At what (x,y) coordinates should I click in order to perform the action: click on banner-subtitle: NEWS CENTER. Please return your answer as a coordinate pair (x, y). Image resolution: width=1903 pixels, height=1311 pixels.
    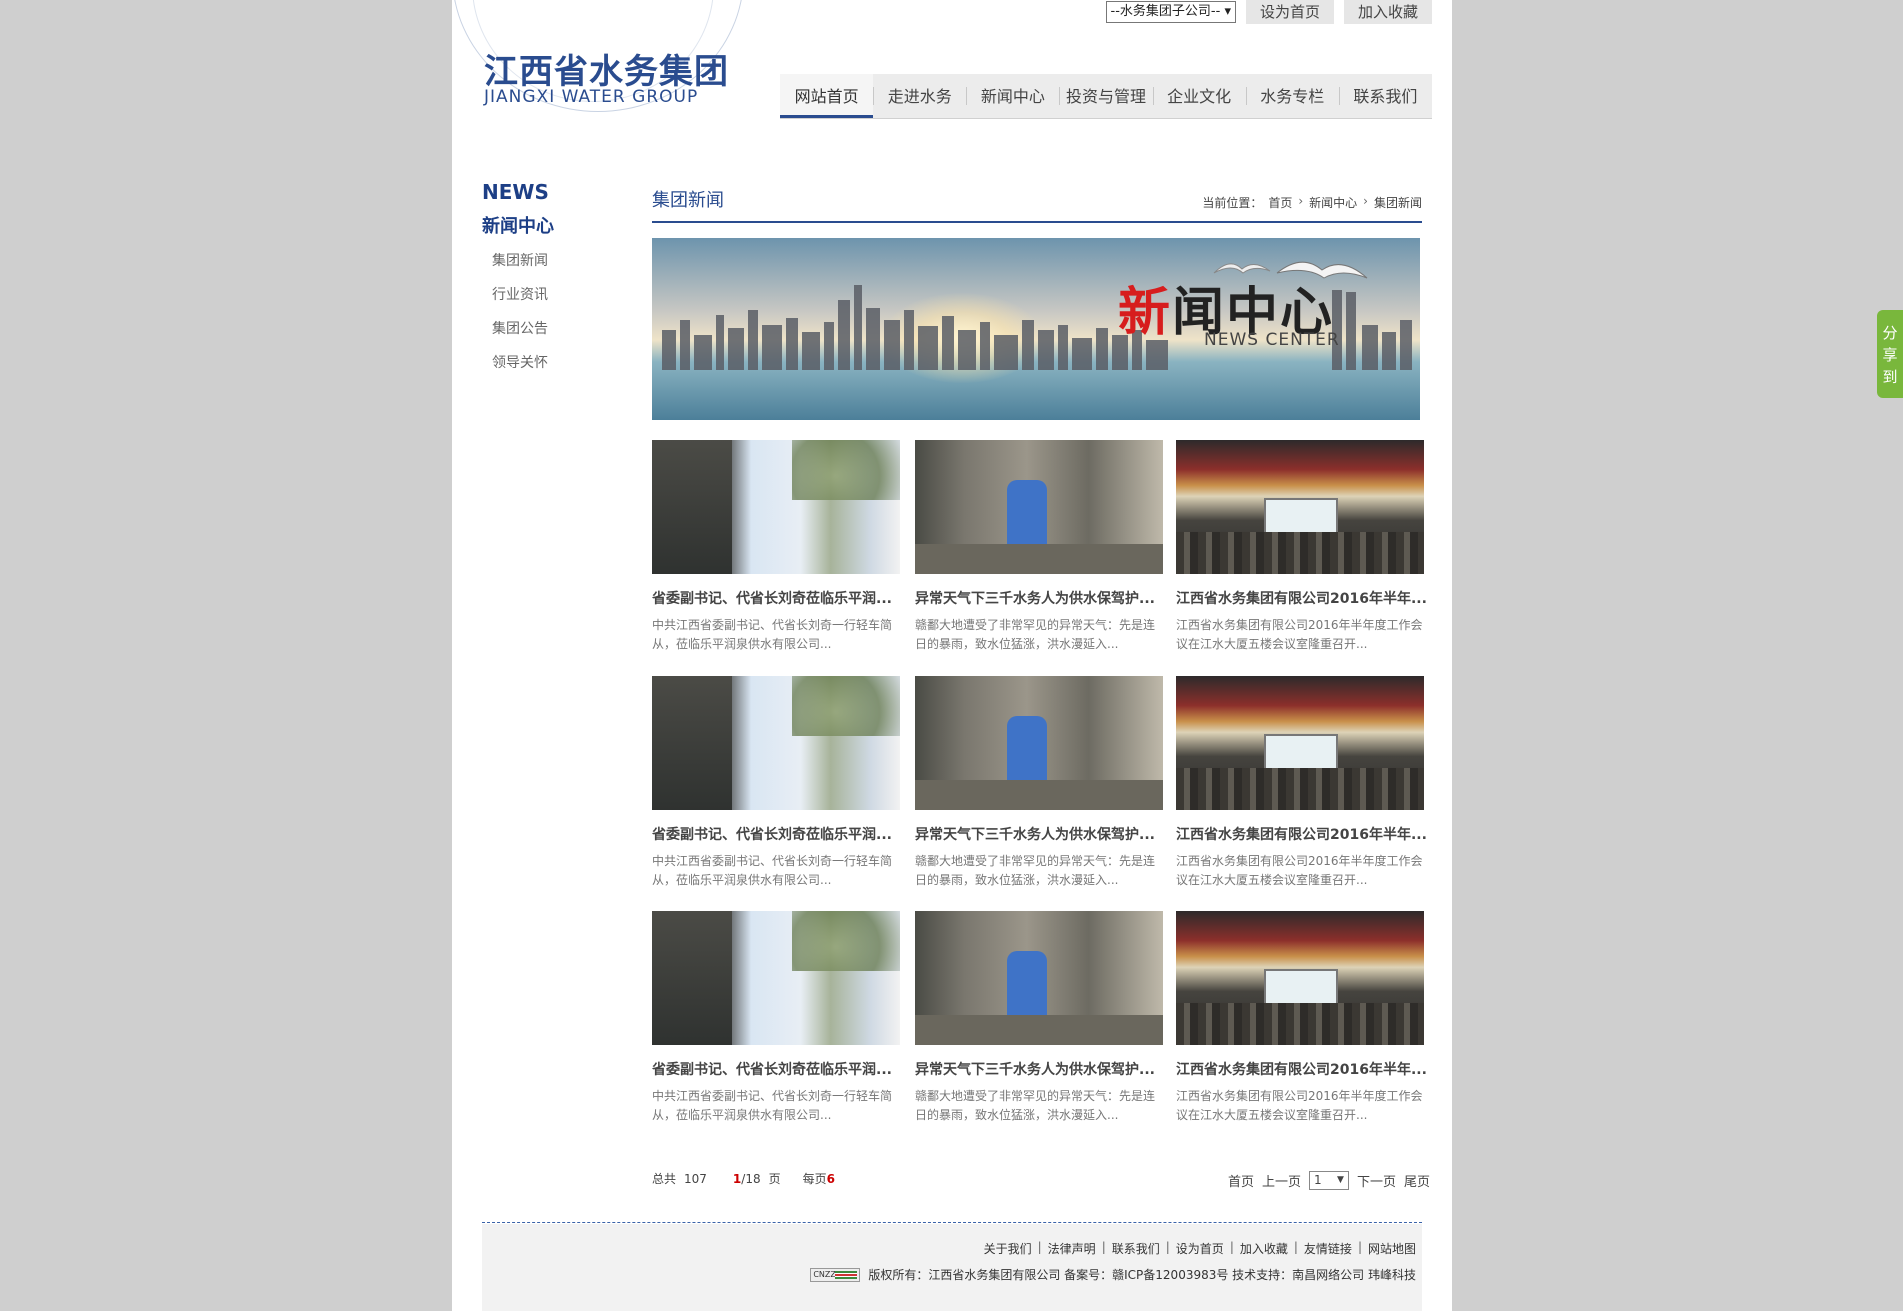
    Looking at the image, I should click on (1272, 340).